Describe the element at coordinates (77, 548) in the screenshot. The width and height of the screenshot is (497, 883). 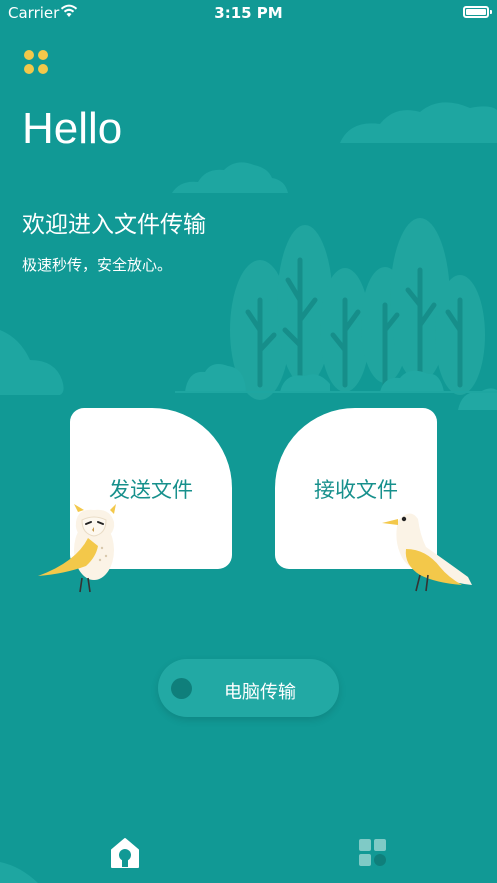
I see `owl-illustration` at that location.